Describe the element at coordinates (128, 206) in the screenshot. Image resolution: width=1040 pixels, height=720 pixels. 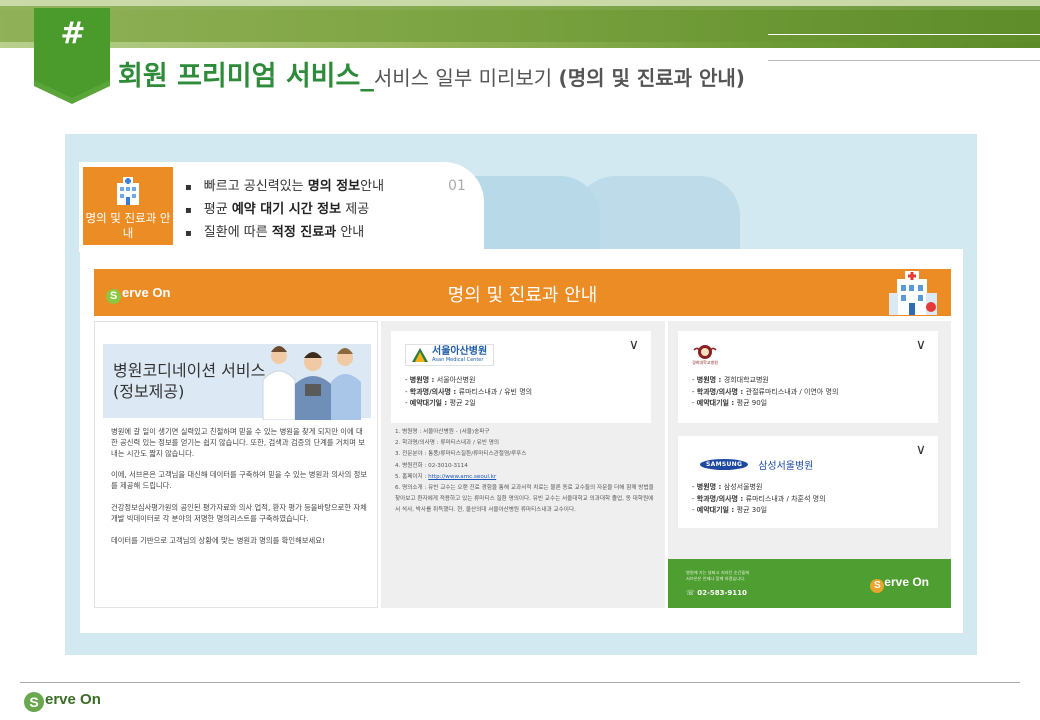
I see `feature-label-box: 명의 및 진료과 안내` at that location.